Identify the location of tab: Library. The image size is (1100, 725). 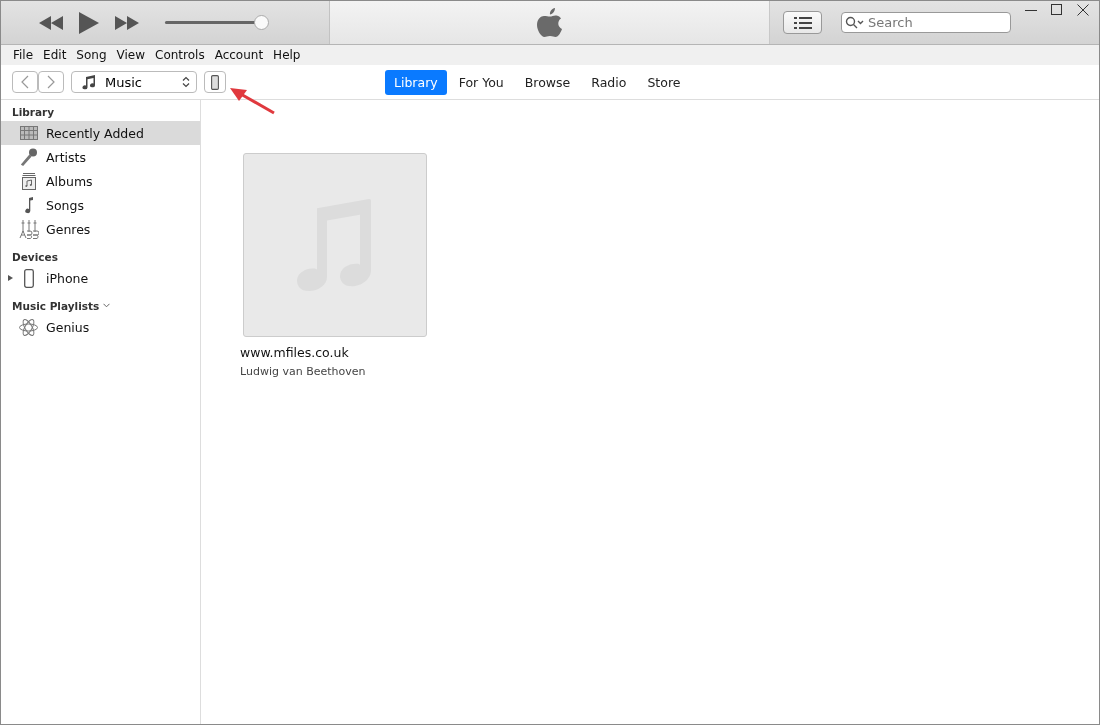
(416, 82).